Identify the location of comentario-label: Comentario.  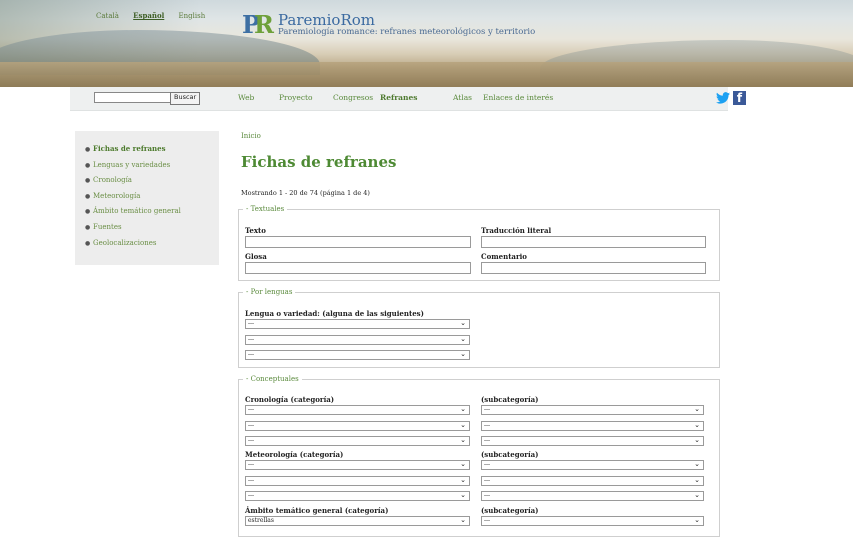
(504, 256).